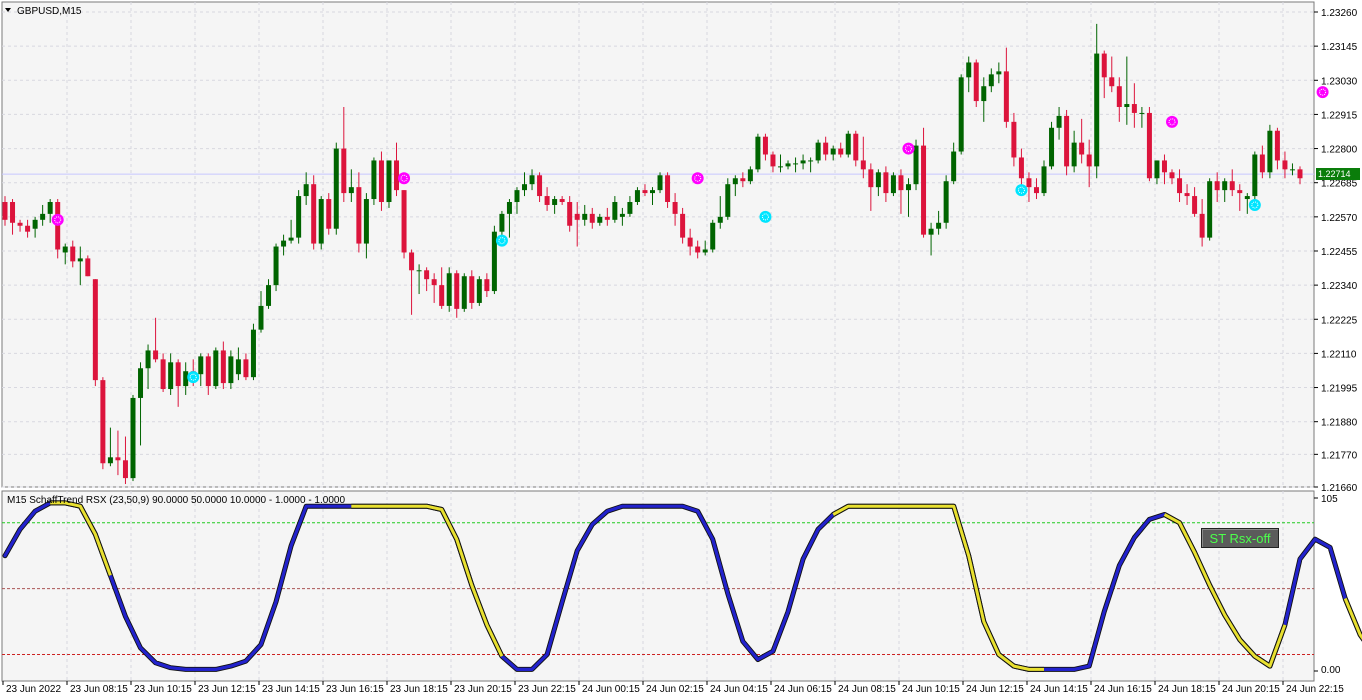 This screenshot has height=700, width=1362. Describe the element at coordinates (1339, 354) in the screenshot. I see `price-tick-label: 1.22110` at that location.